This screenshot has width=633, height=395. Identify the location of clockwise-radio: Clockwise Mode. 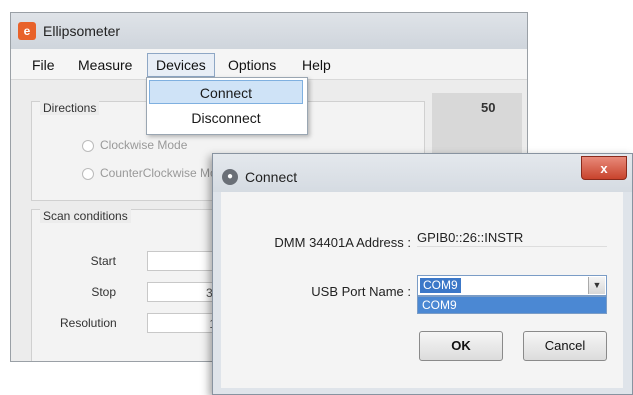
(134, 145).